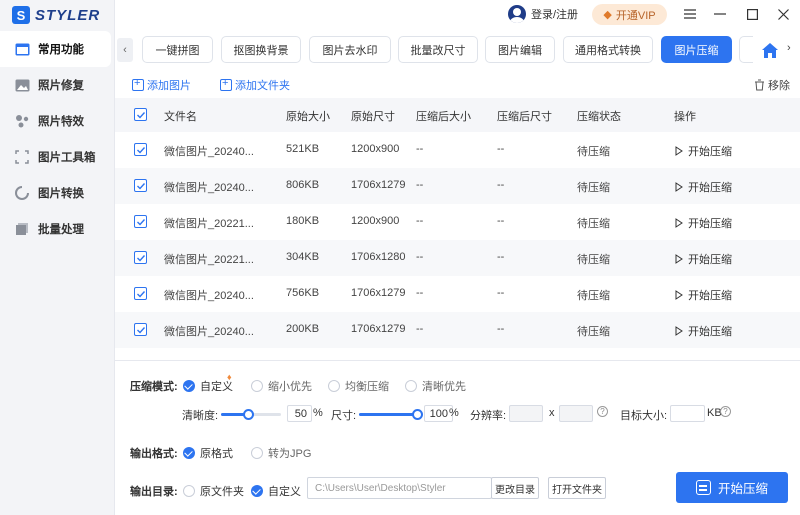  I want to click on tab-cutout: 抠图换背景, so click(261, 49).